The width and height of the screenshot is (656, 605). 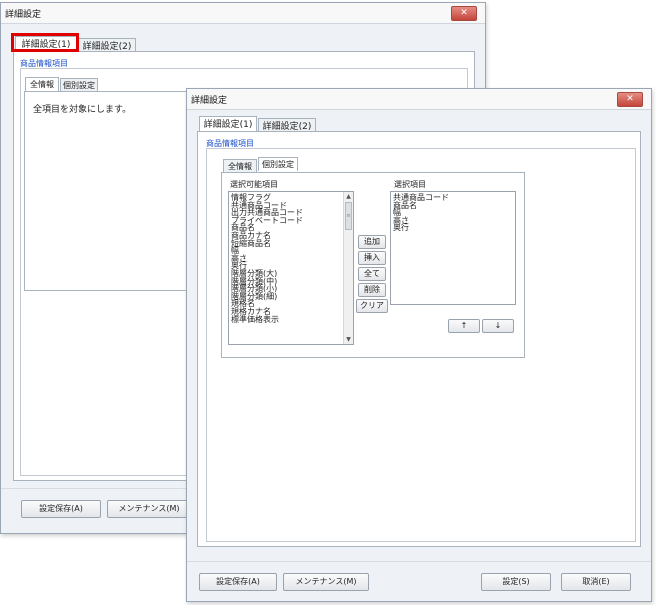 What do you see at coordinates (149, 509) in the screenshot?
I see `back-maintenance-button: メンテナンス(M)` at bounding box center [149, 509].